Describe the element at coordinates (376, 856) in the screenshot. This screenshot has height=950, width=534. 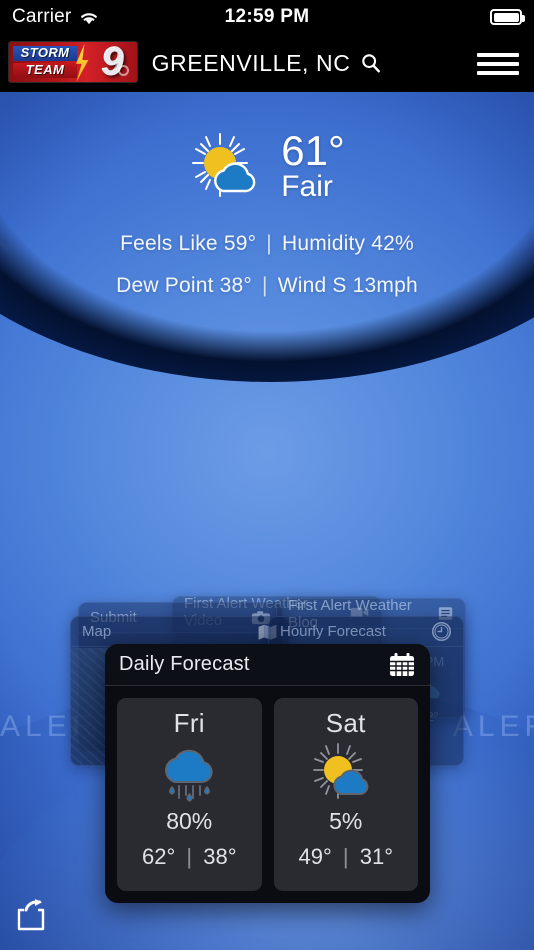
I see `forecast-low: 31°` at that location.